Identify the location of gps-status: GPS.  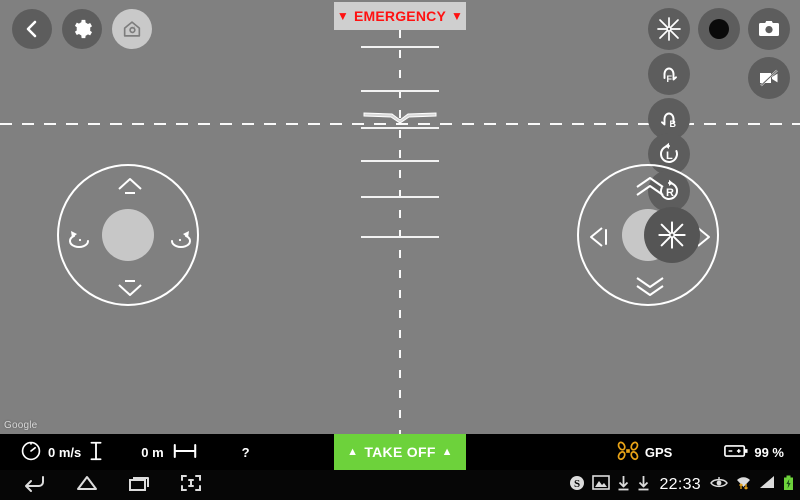
(644, 452).